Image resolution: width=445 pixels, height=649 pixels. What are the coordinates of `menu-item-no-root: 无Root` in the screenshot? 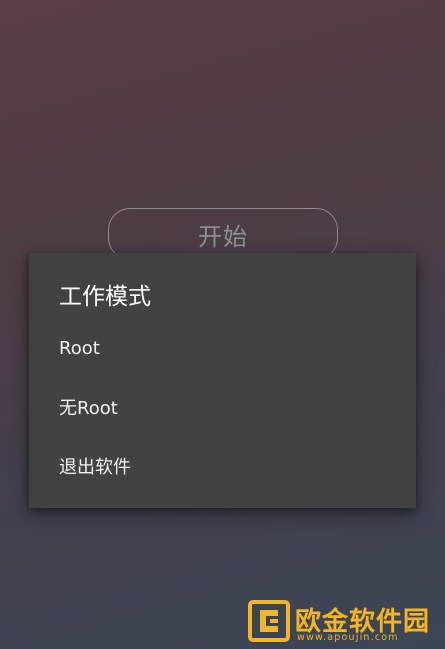 It's located at (229, 409).